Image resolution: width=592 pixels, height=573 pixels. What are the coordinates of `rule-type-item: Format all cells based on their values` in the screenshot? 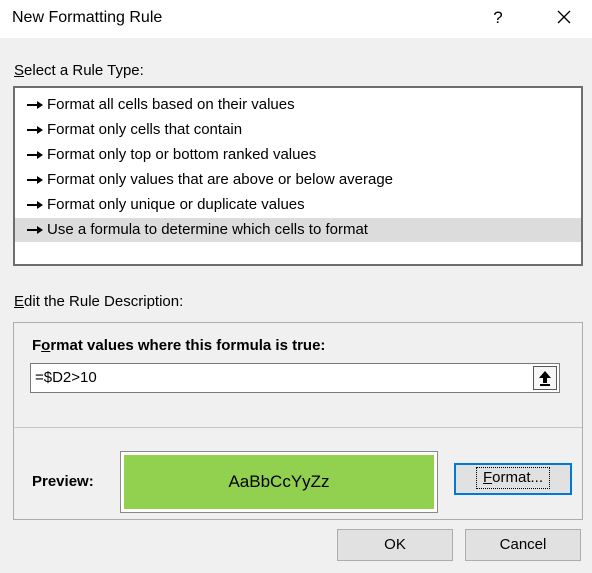 It's located at (298, 105).